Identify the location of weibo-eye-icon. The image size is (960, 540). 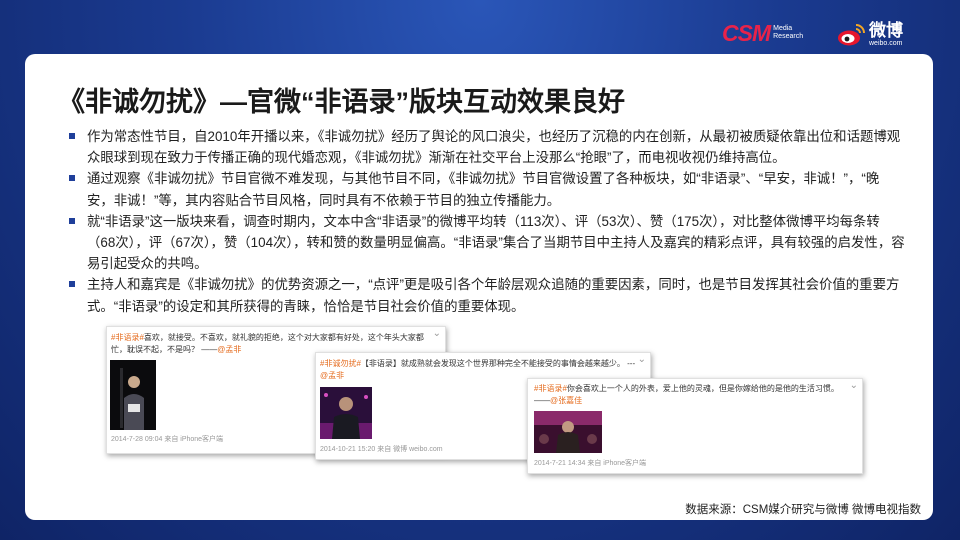
(851, 35).